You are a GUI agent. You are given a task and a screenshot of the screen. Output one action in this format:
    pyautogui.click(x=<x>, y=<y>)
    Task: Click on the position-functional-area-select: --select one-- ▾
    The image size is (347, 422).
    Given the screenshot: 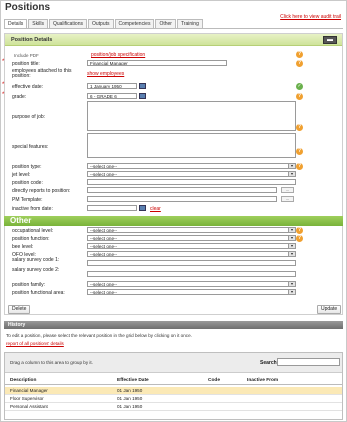 What is the action you would take?
    pyautogui.click(x=191, y=292)
    